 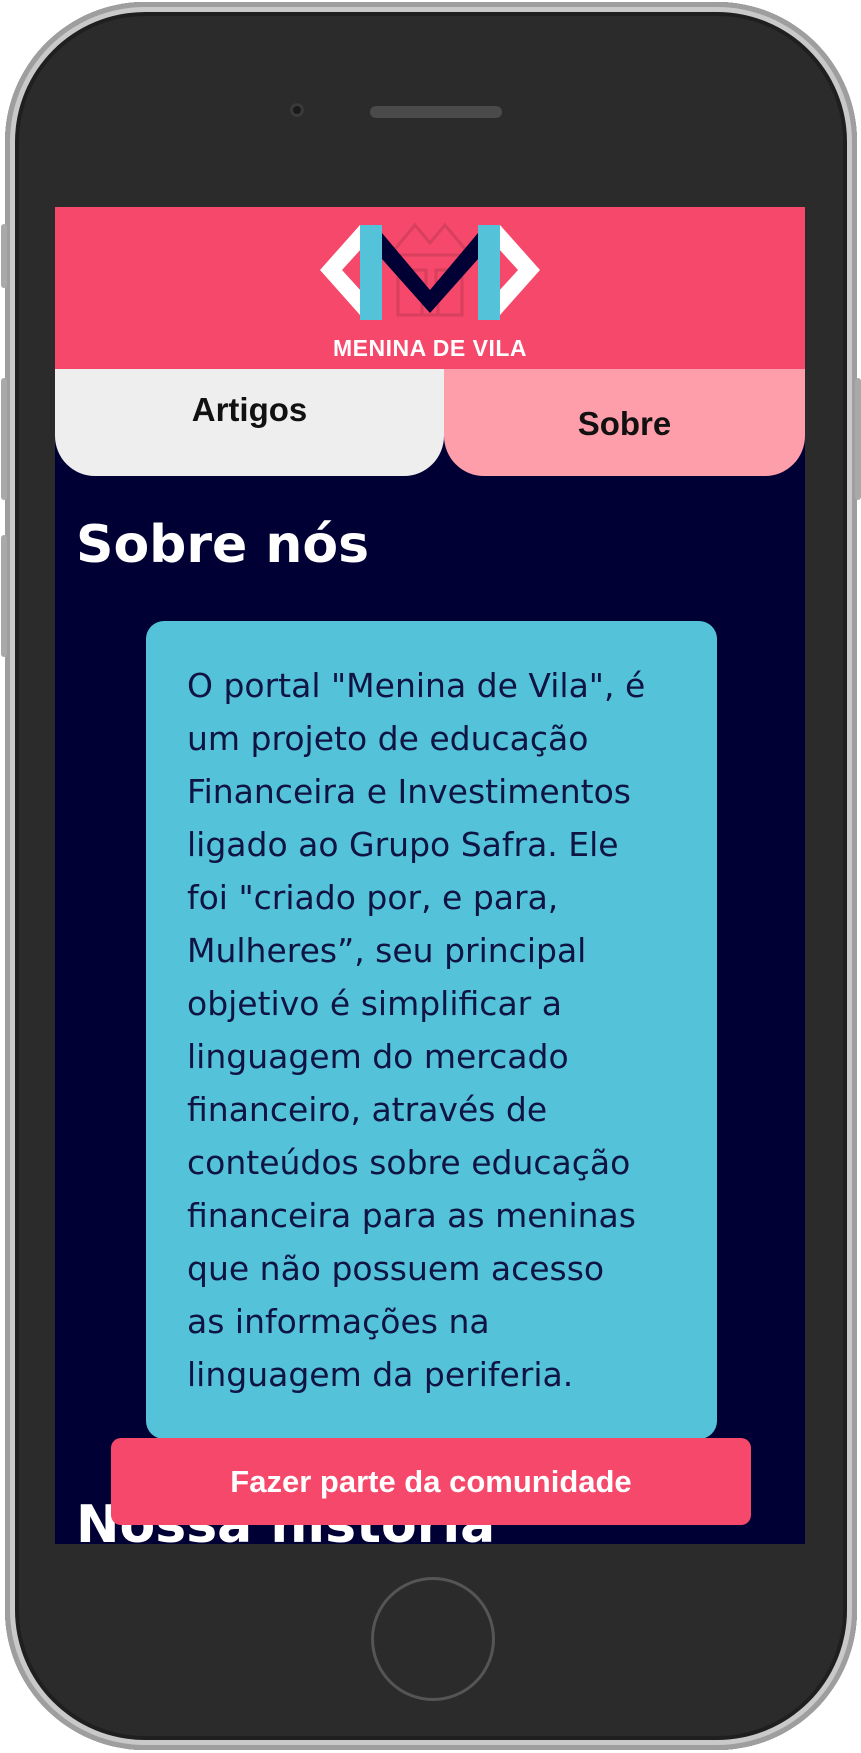 I want to click on join-community-button: Fazer parte da comunidade, so click(x=431, y=1481).